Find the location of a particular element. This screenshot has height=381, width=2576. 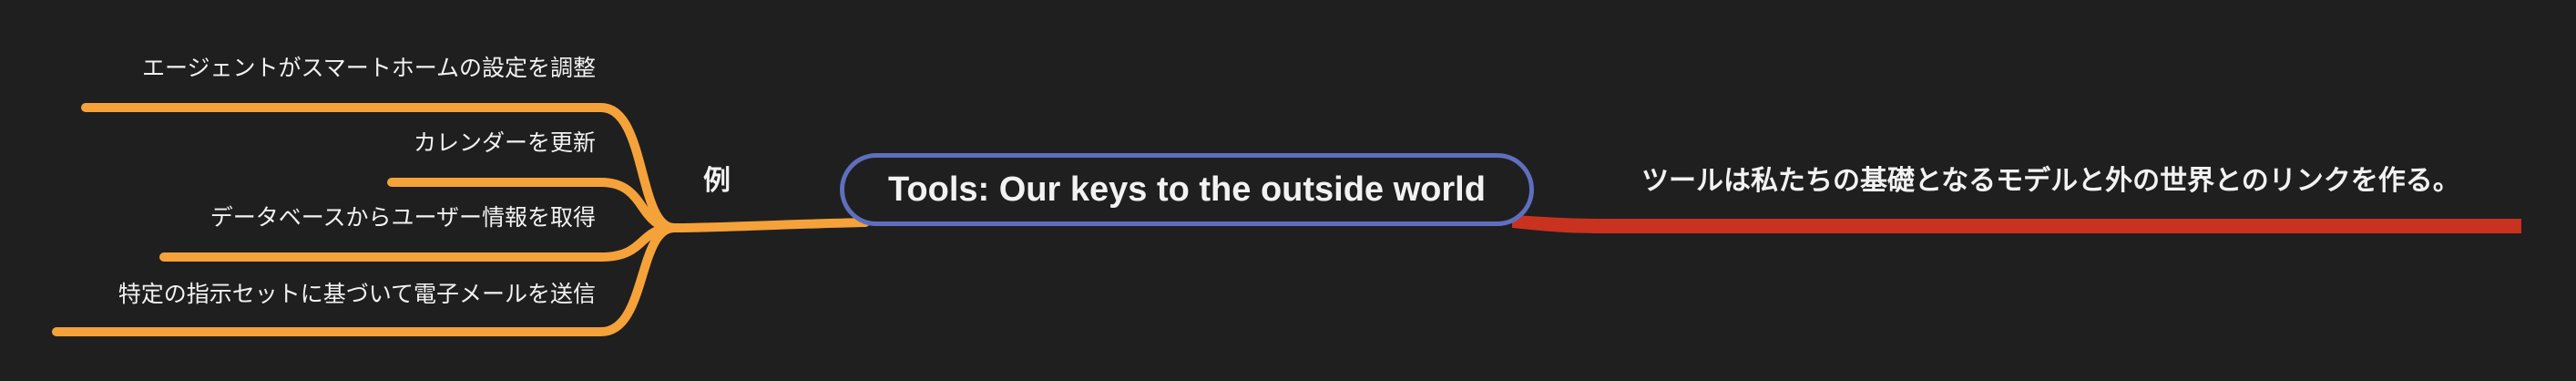

left-trunk-connector is located at coordinates (770, 225).